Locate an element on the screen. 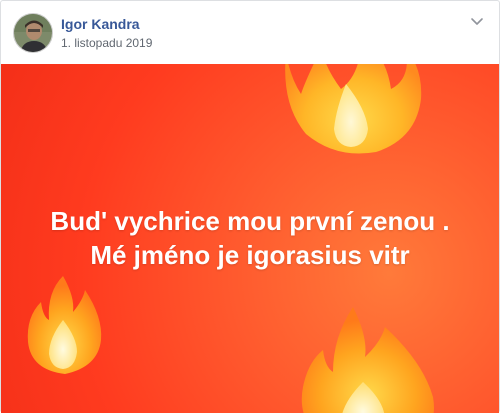 The height and width of the screenshot is (413, 500). author-name-link: Igor Kandra is located at coordinates (106, 24).